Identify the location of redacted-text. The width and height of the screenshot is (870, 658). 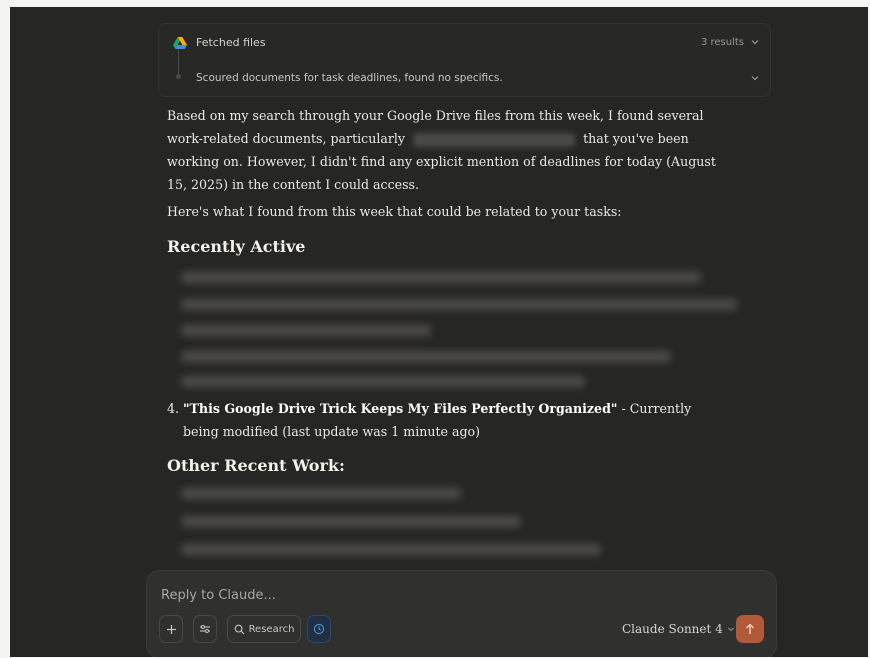
(494, 139).